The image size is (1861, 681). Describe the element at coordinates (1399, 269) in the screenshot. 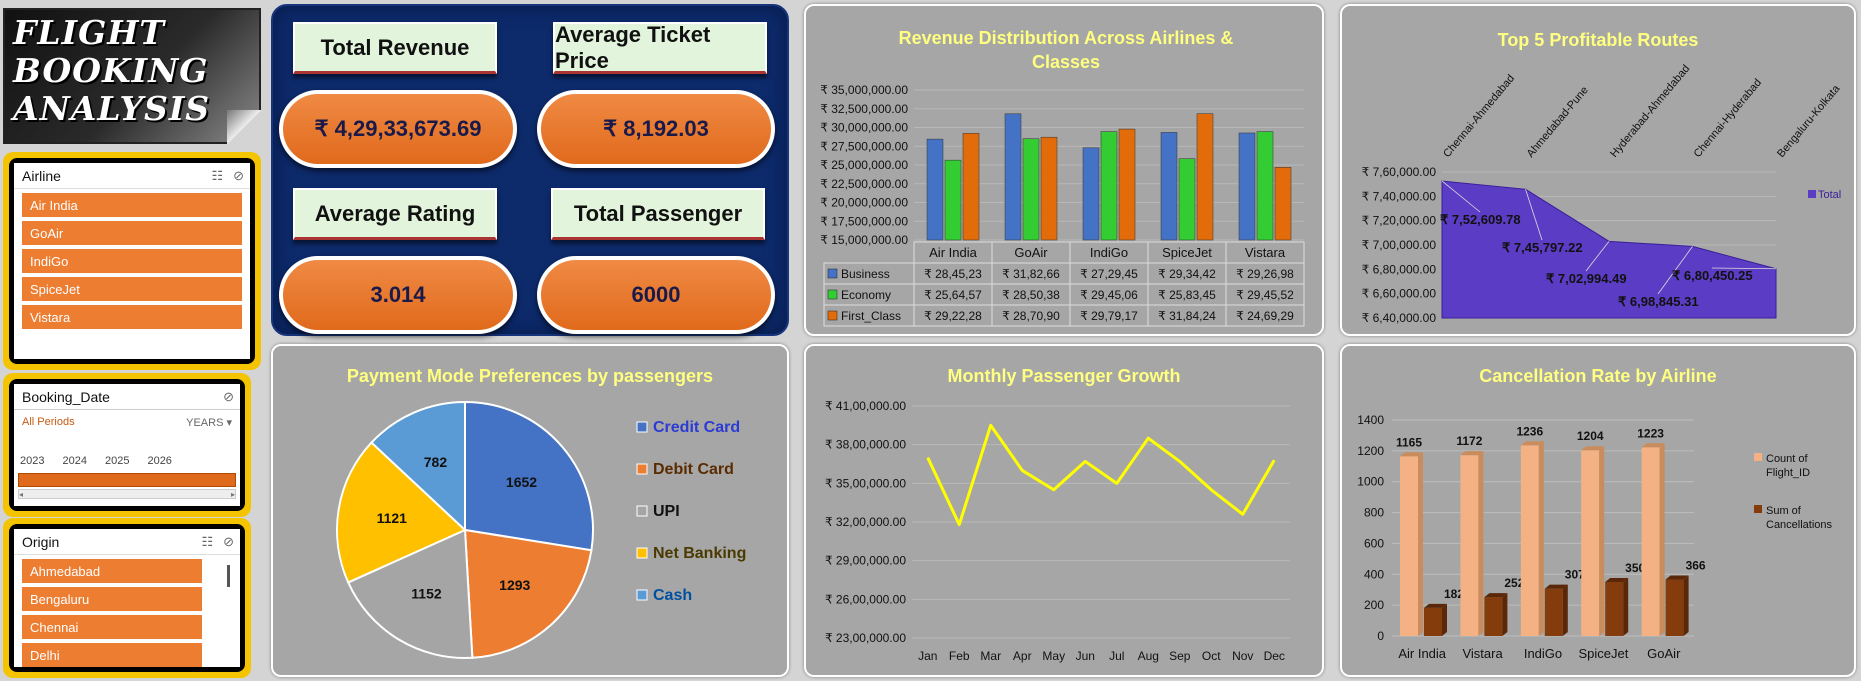

I see `y-tick-label: ₹ 6,80,000.00` at that location.